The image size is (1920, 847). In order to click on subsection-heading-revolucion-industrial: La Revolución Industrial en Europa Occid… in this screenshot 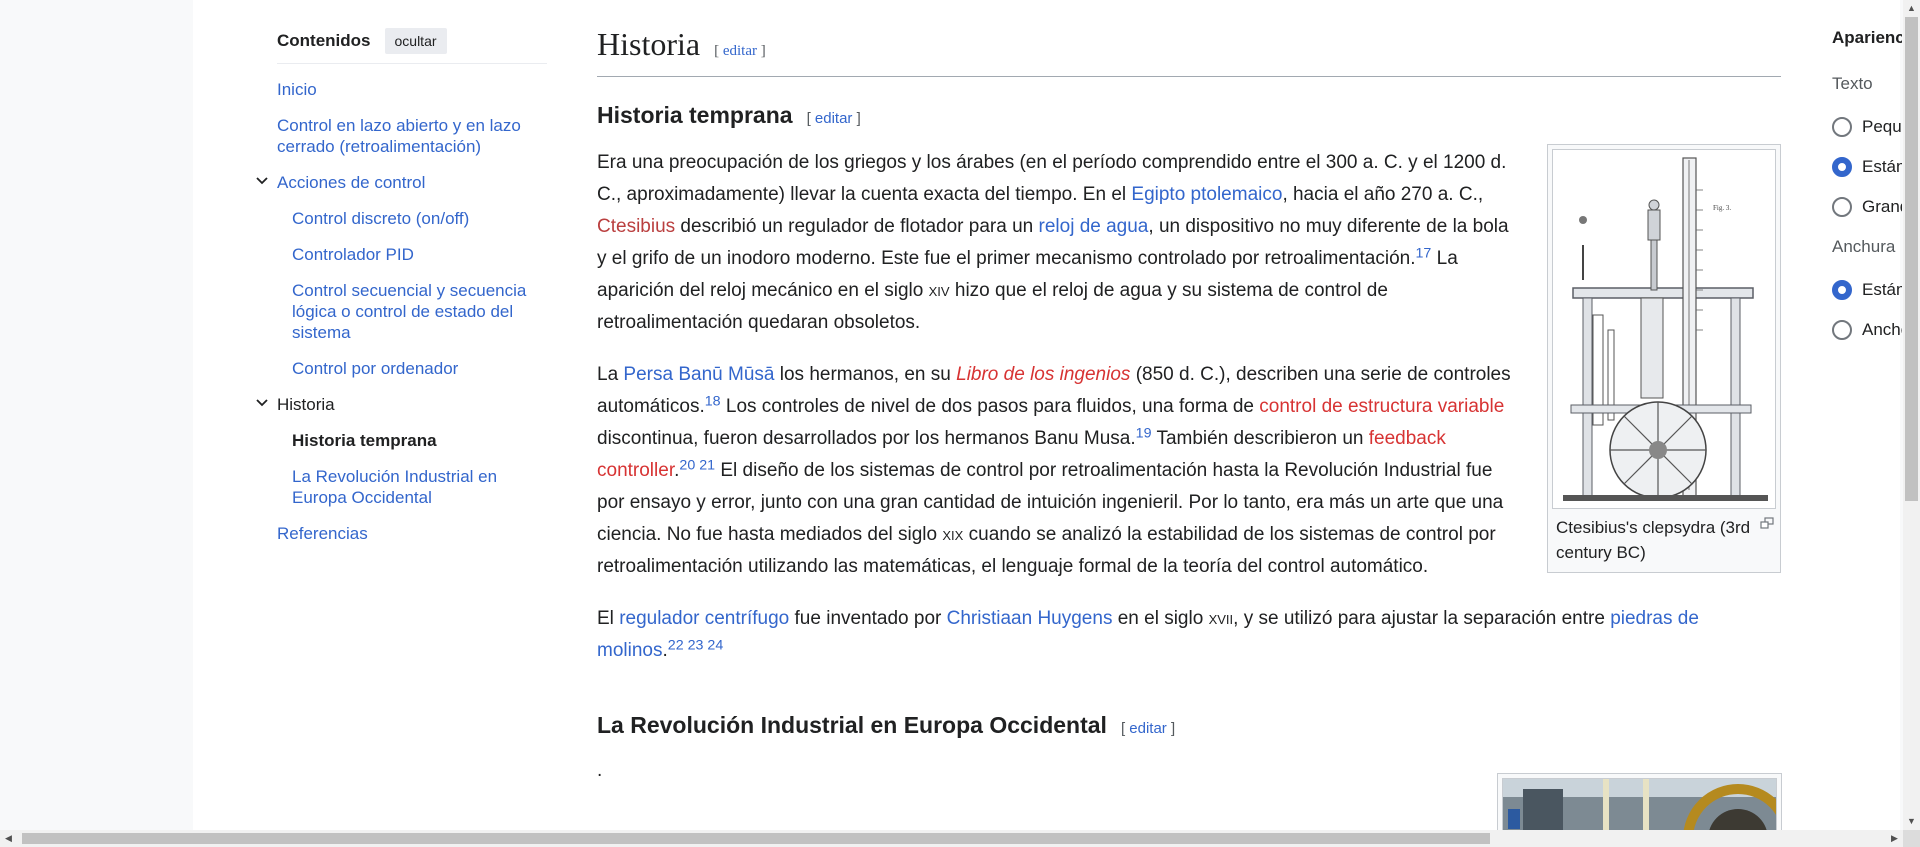, I will do `click(1189, 727)`.